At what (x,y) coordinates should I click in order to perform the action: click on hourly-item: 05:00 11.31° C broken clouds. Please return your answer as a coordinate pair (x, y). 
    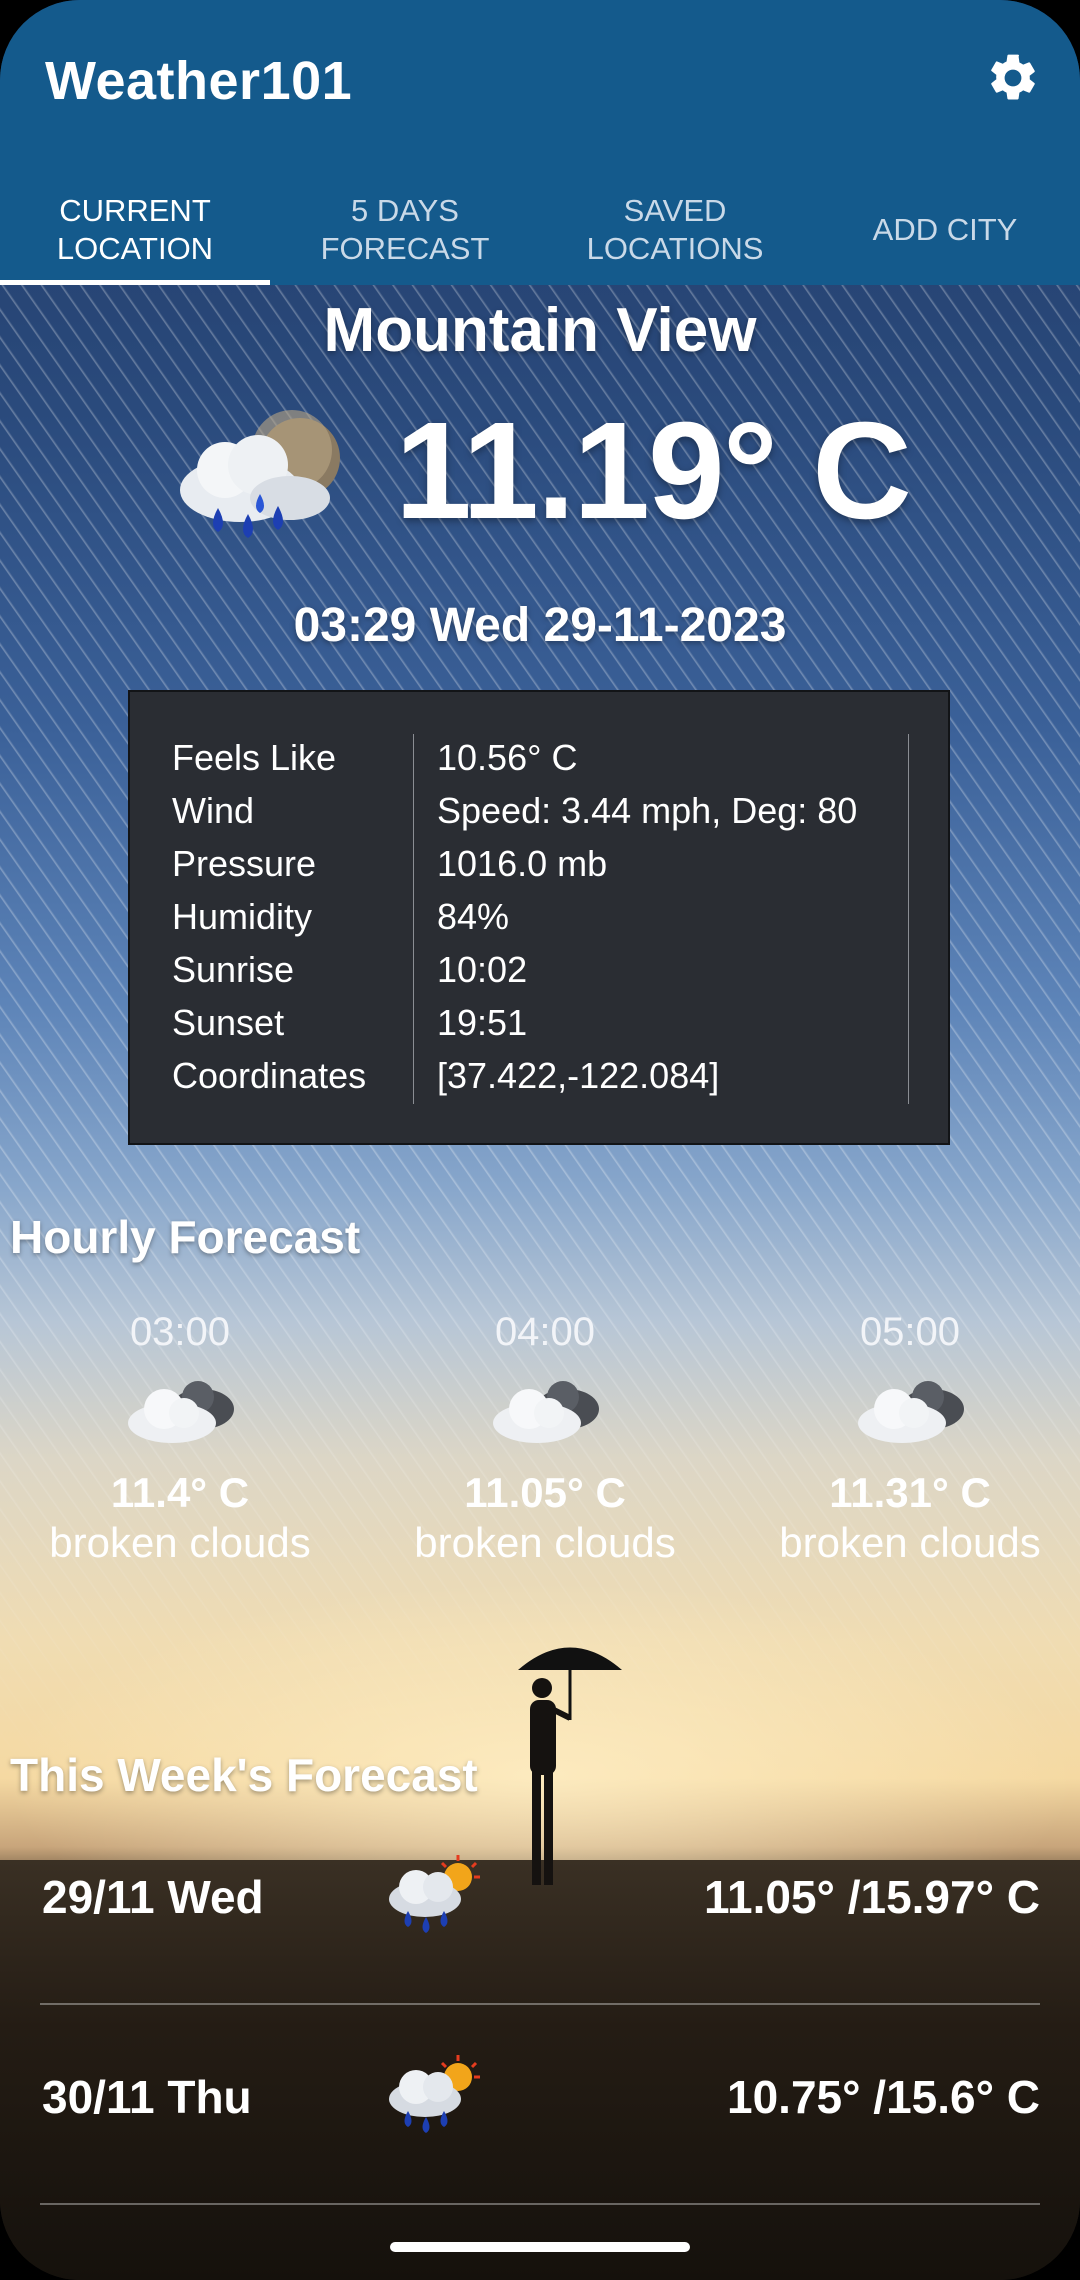
    Looking at the image, I should click on (905, 1438).